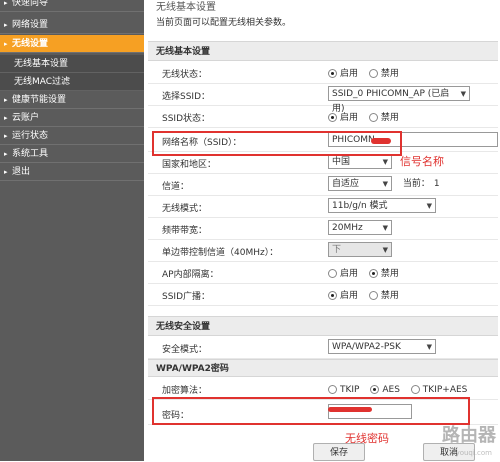 Image resolution: width=500 pixels, height=462 pixels. Describe the element at coordinates (323, 51) in the screenshot. I see `section-basic-header: 无线基本设置` at that location.